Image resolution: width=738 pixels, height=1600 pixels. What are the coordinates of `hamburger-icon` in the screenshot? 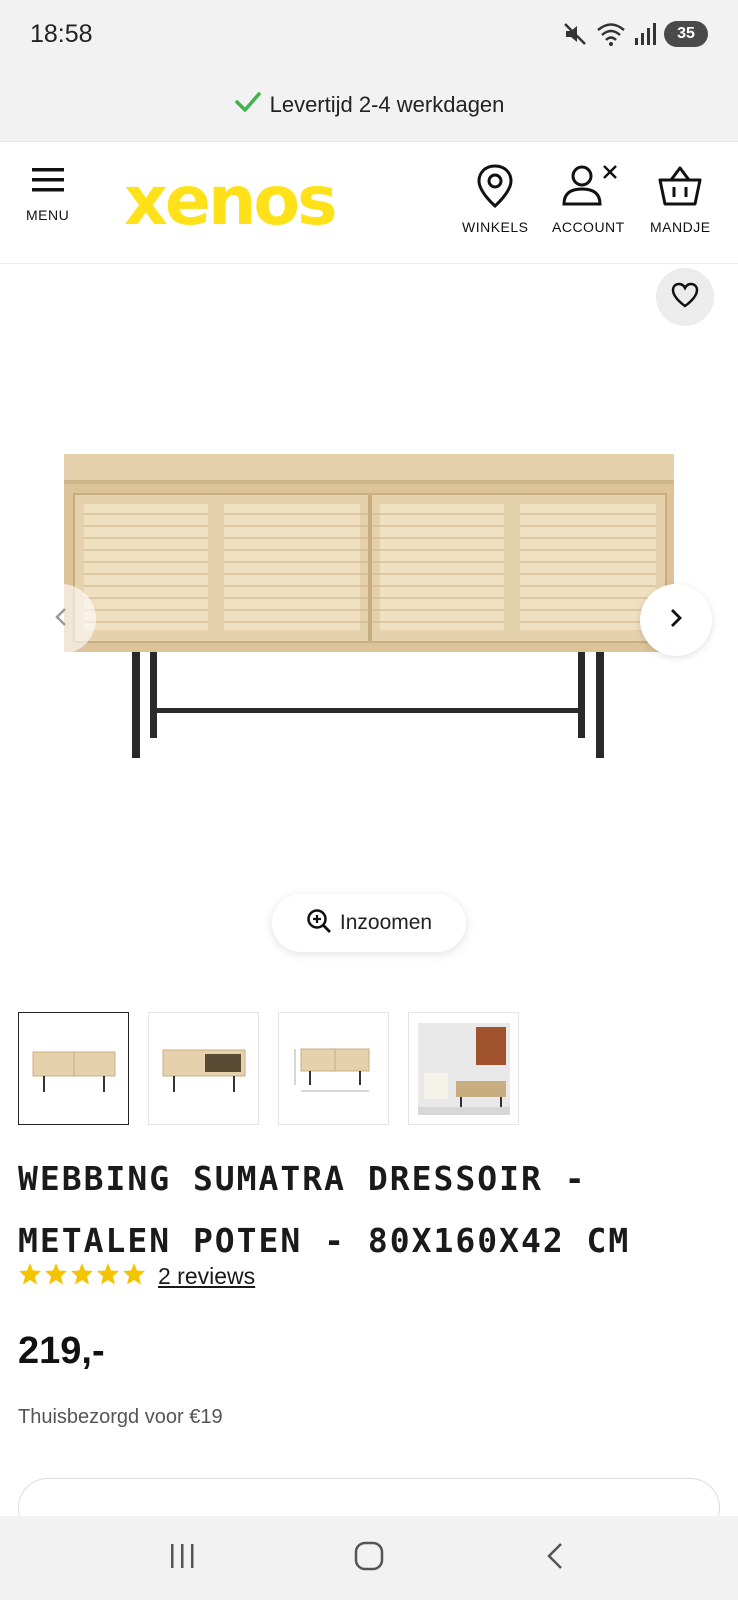 It's located at (48, 182).